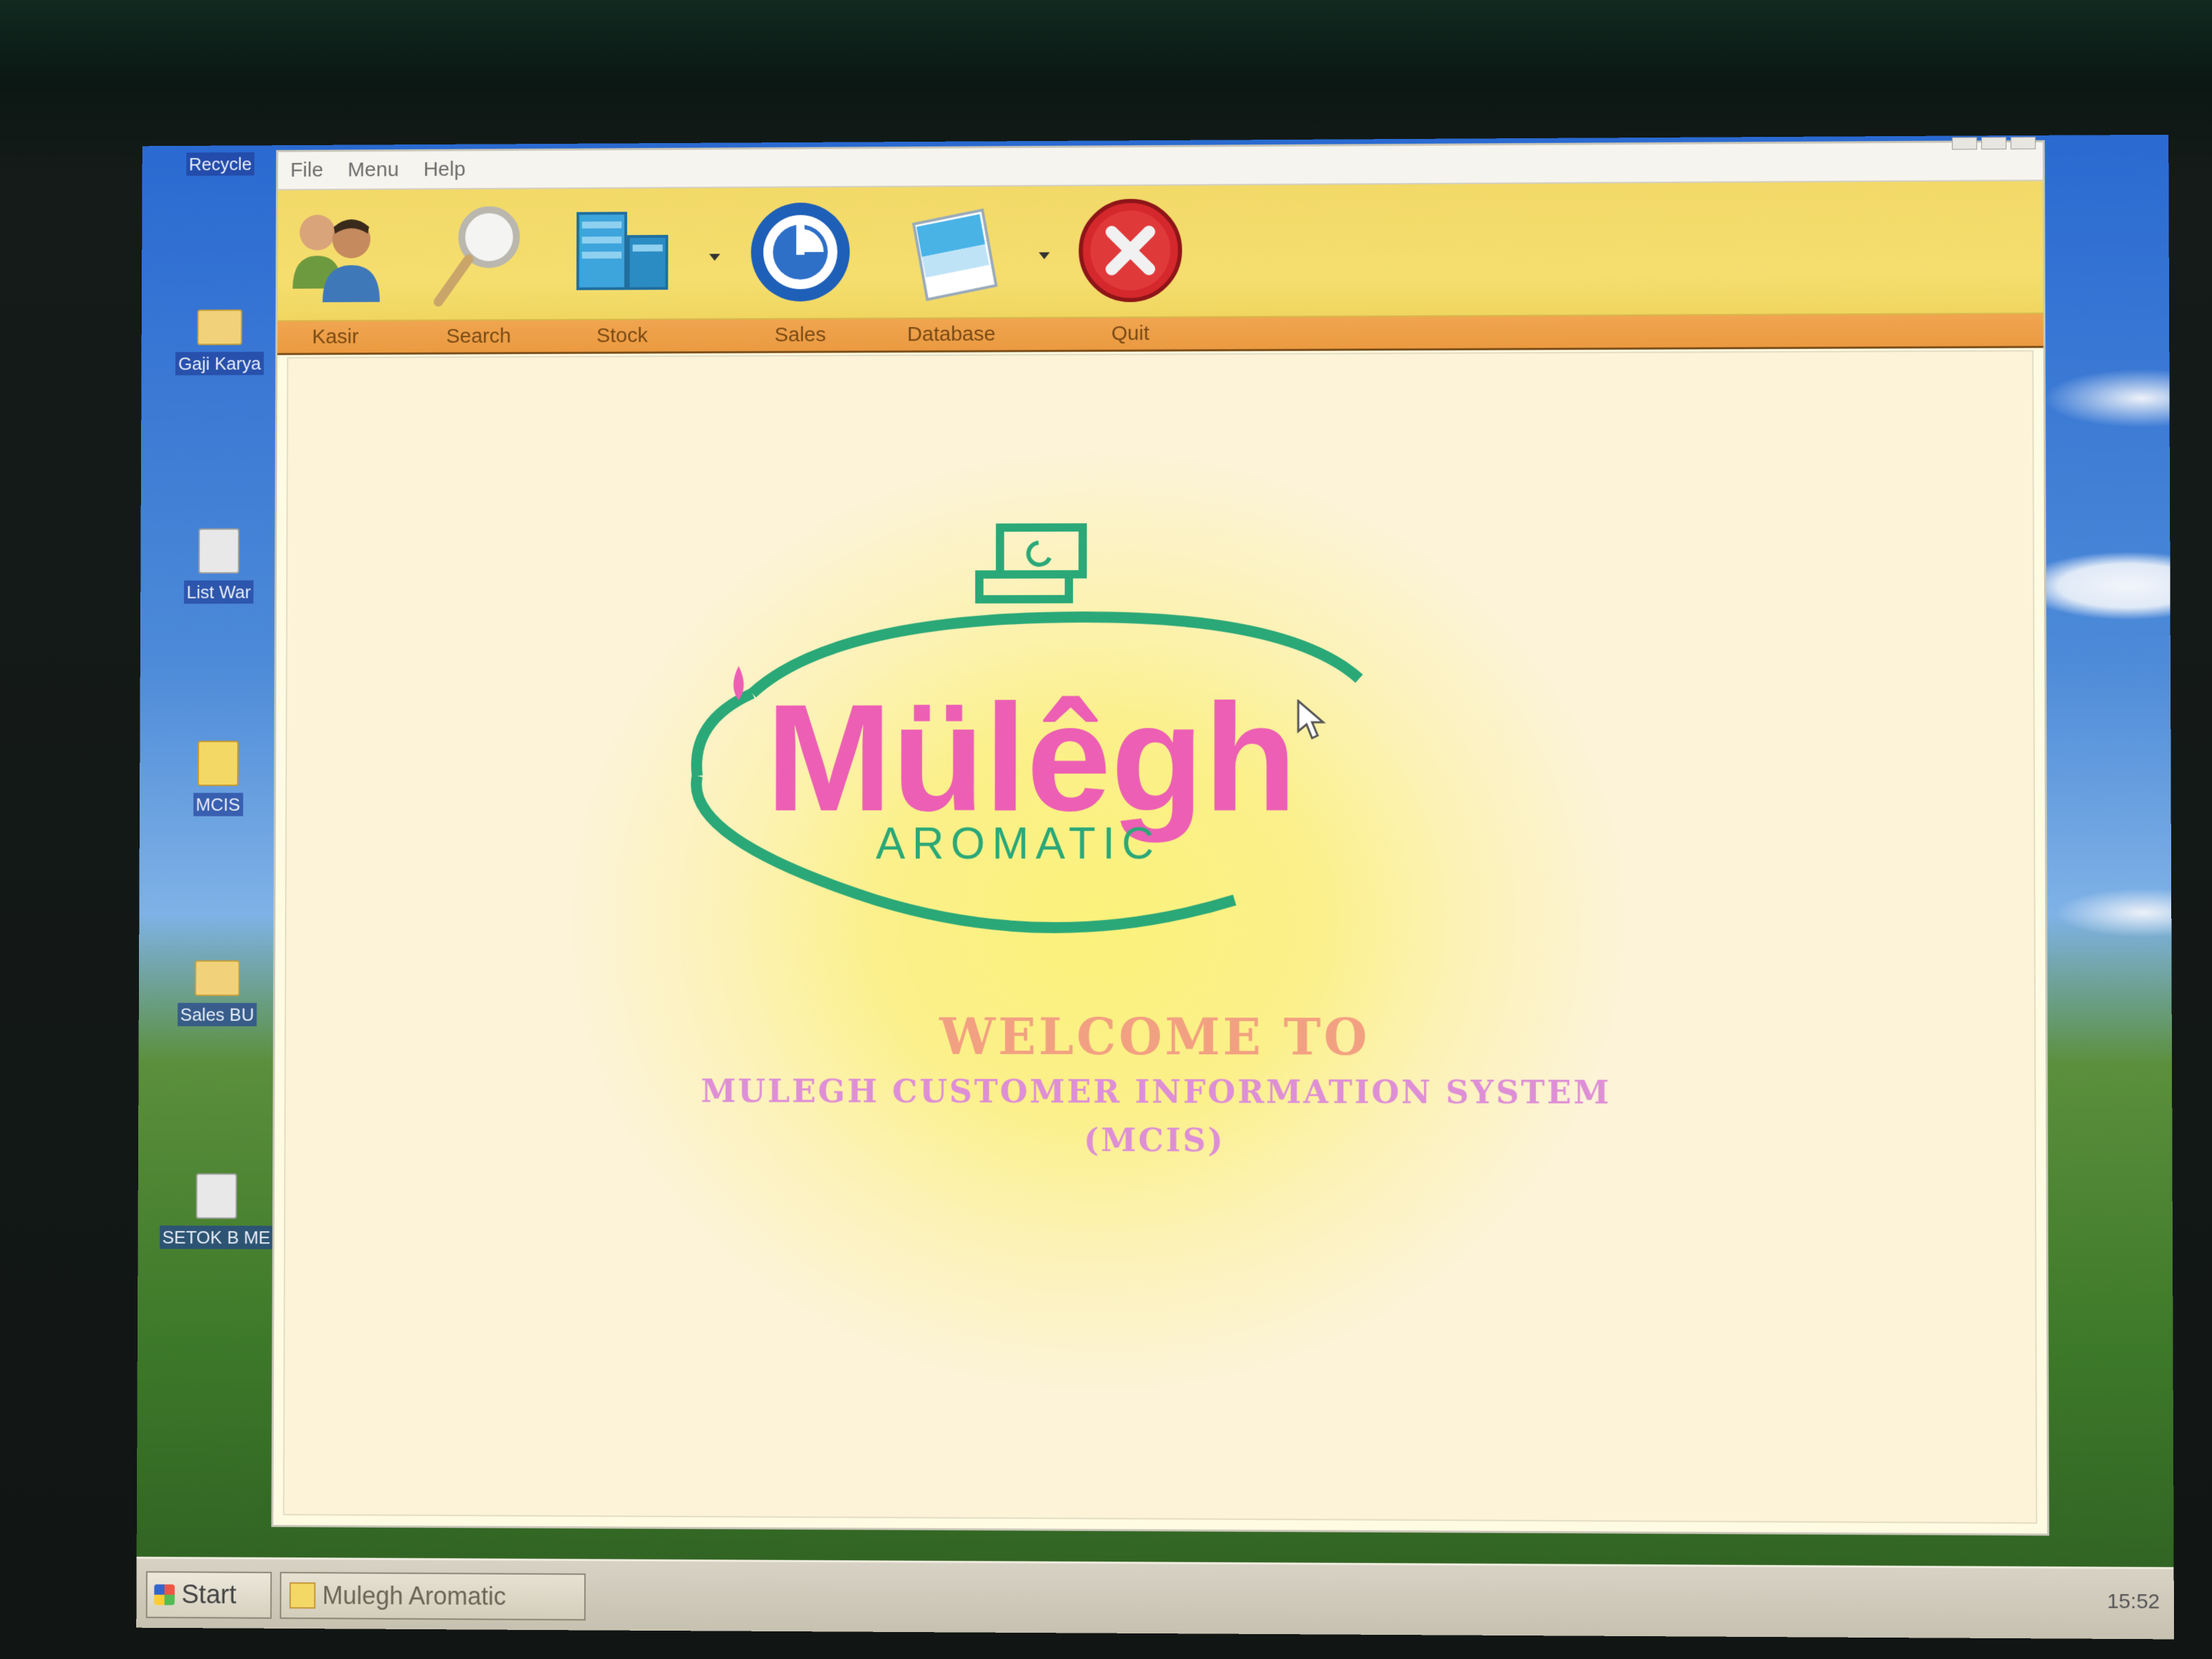  What do you see at coordinates (218, 592) in the screenshot?
I see `desktop-icon-label: List War` at bounding box center [218, 592].